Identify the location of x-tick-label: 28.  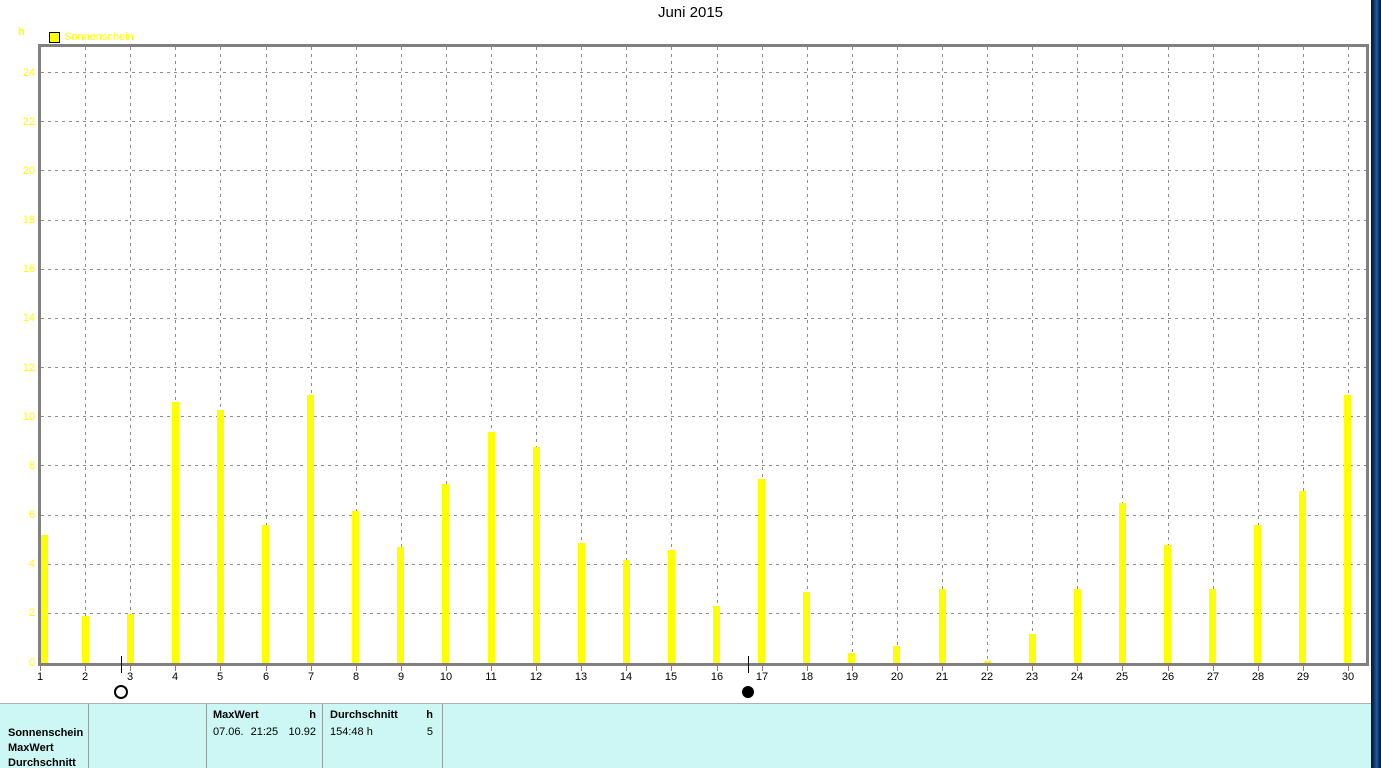
(1258, 677).